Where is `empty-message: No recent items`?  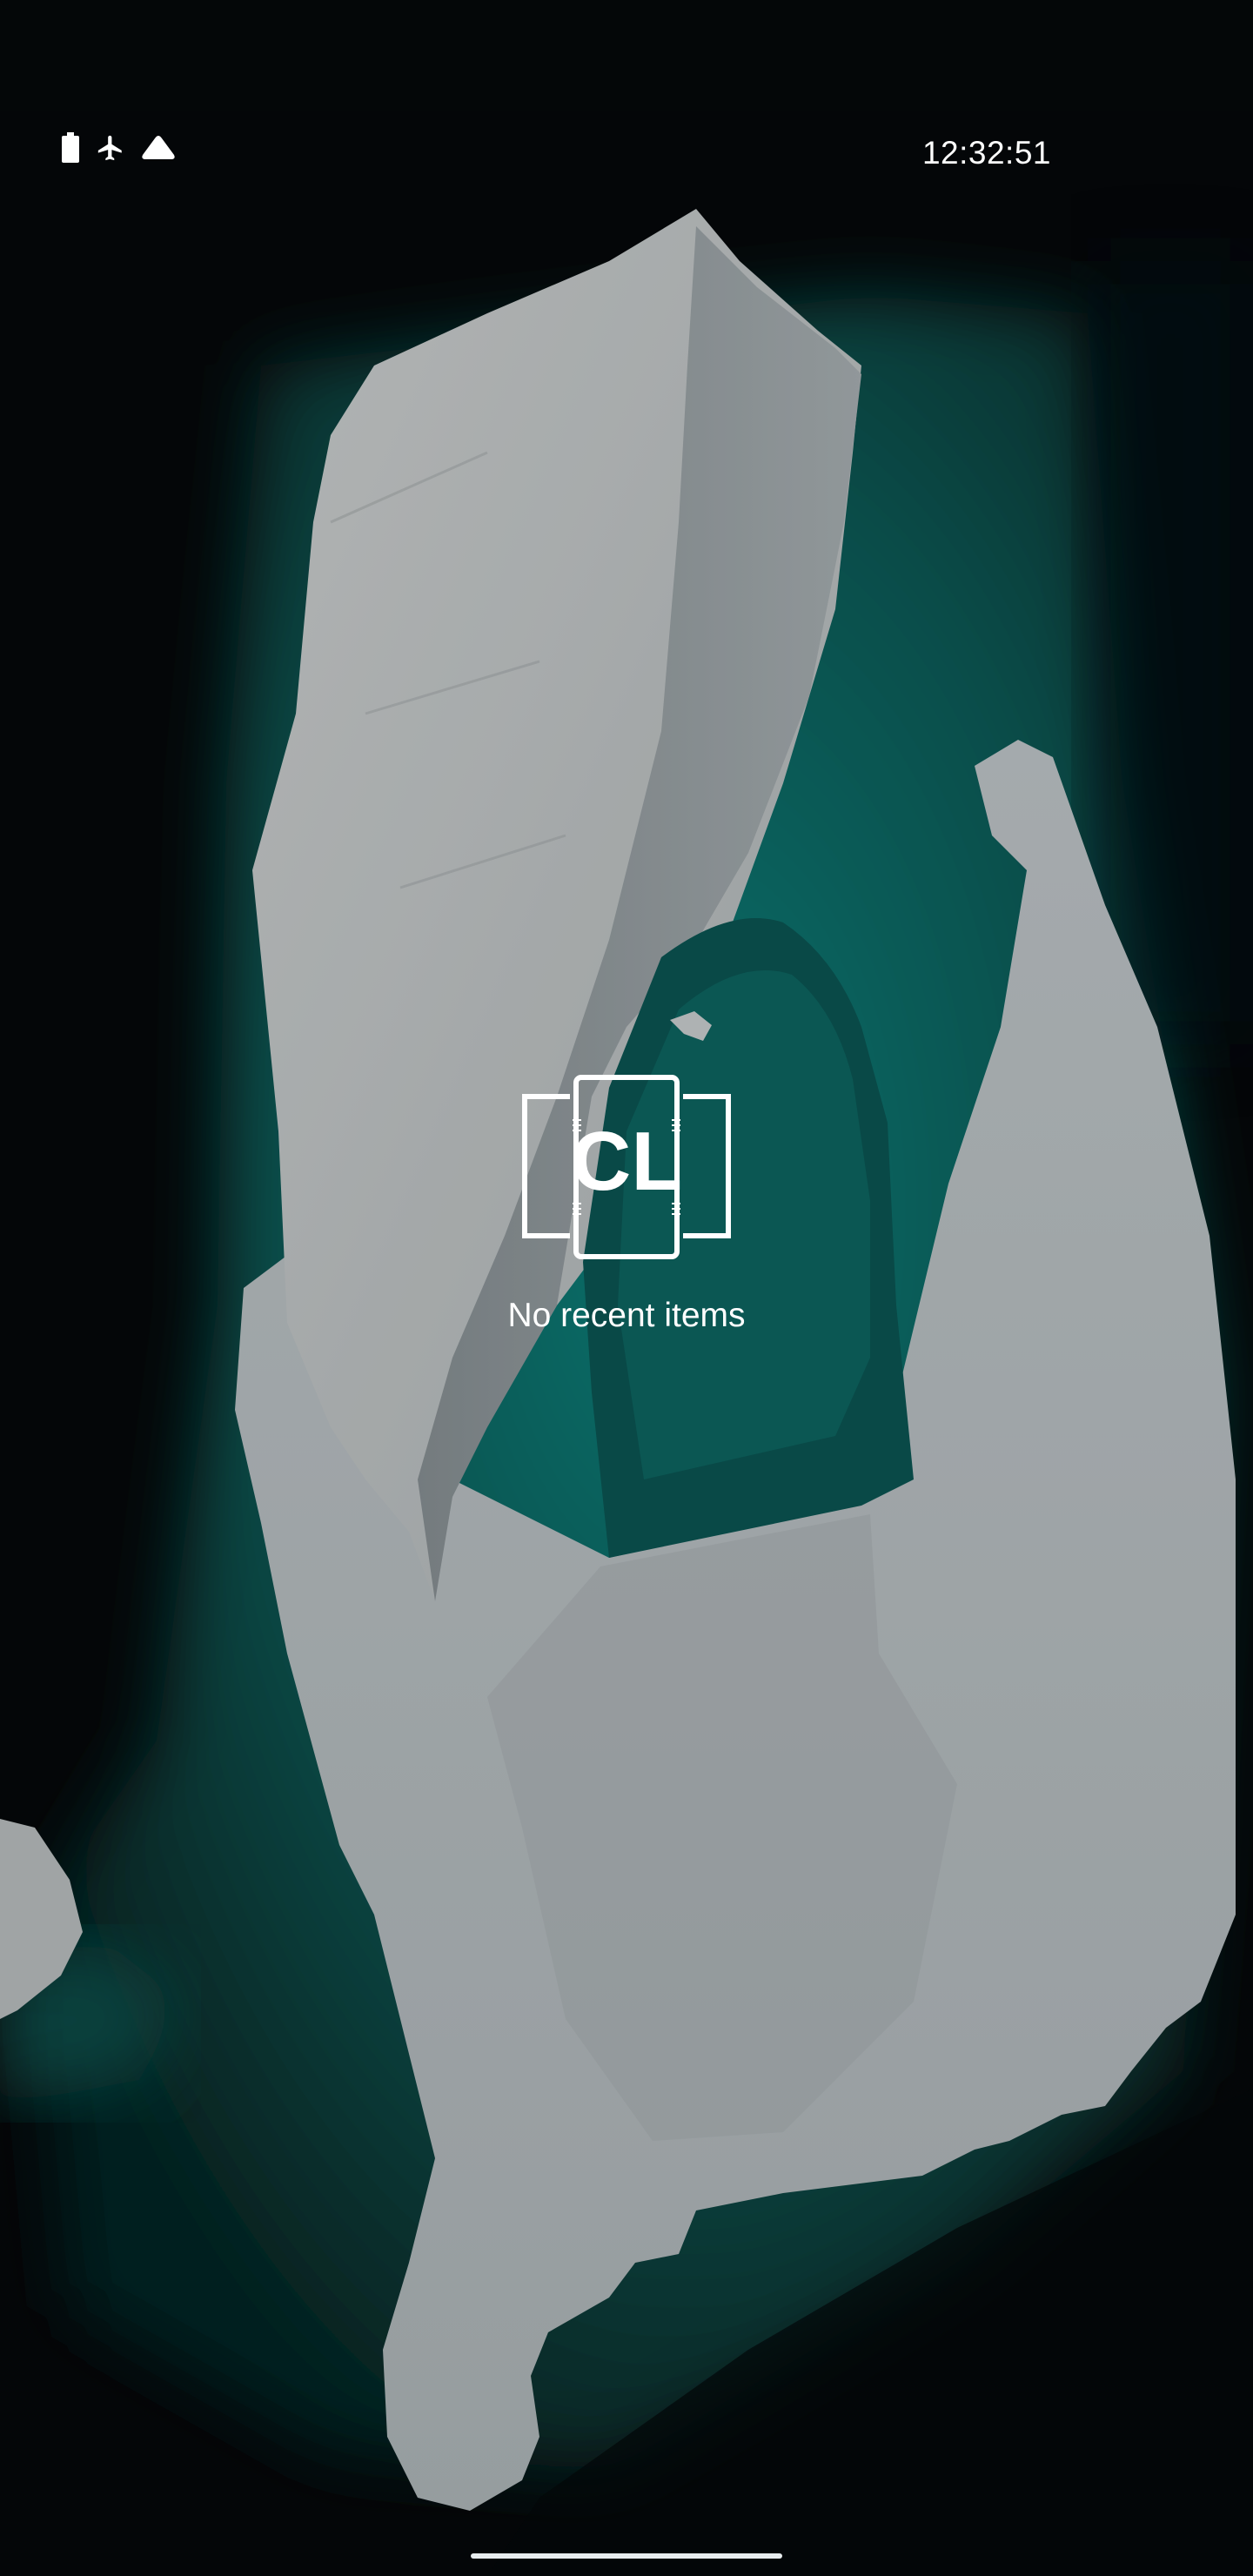
empty-message: No recent items is located at coordinates (626, 1315).